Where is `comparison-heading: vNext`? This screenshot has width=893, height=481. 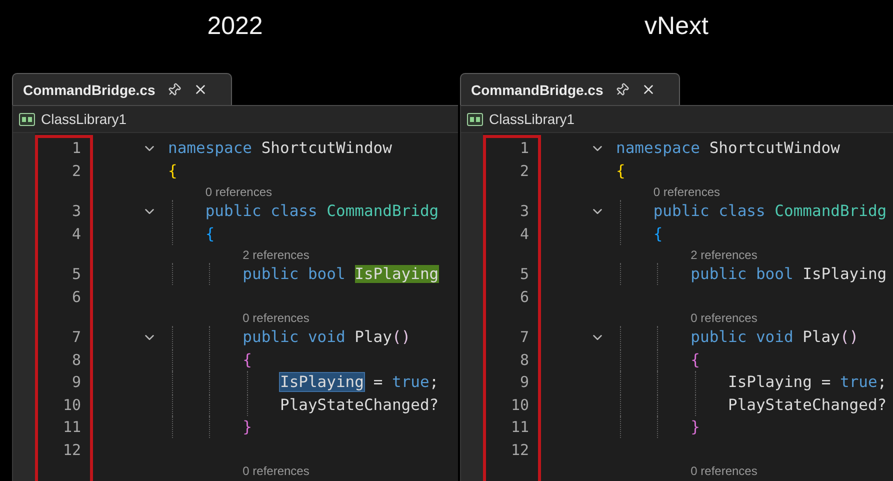 comparison-heading: vNext is located at coordinates (676, 27).